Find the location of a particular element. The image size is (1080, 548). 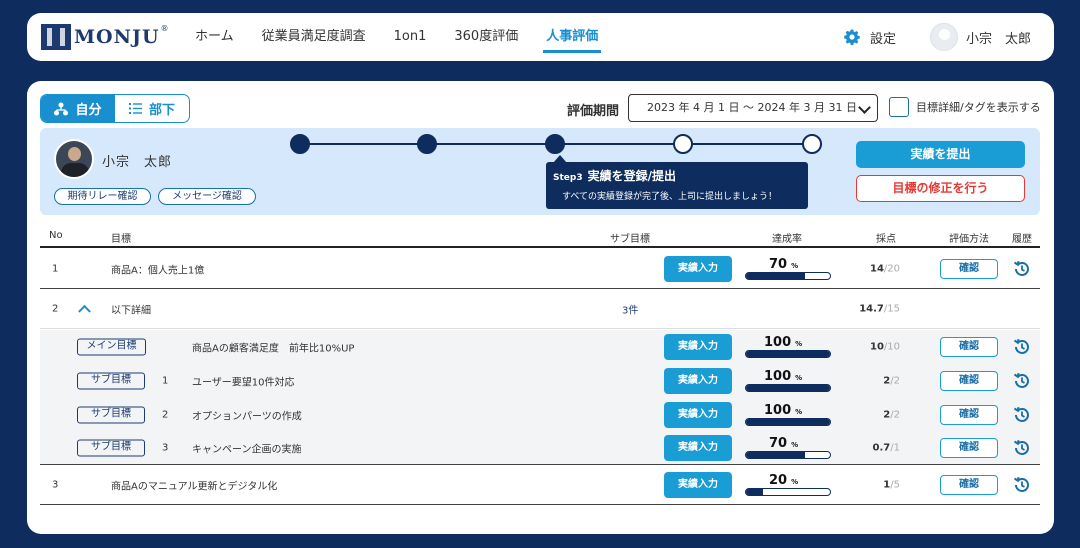

score-max: /10 is located at coordinates (891, 347).